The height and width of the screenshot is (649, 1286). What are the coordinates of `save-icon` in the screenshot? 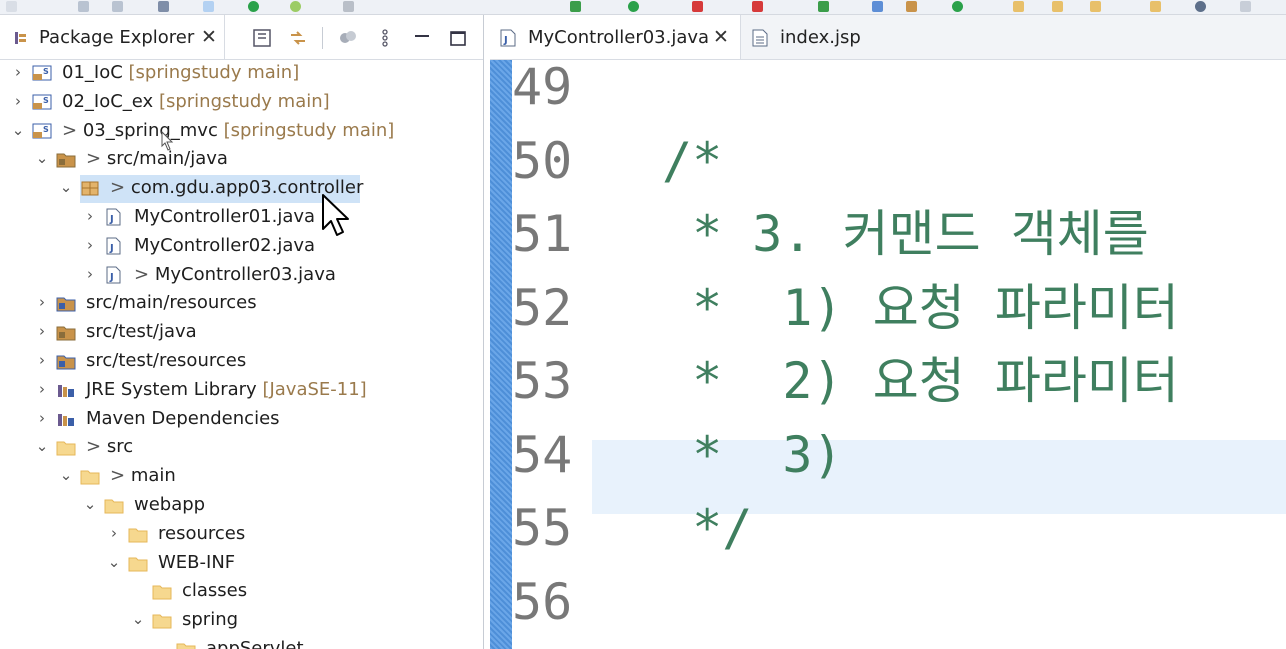 It's located at (83, 6).